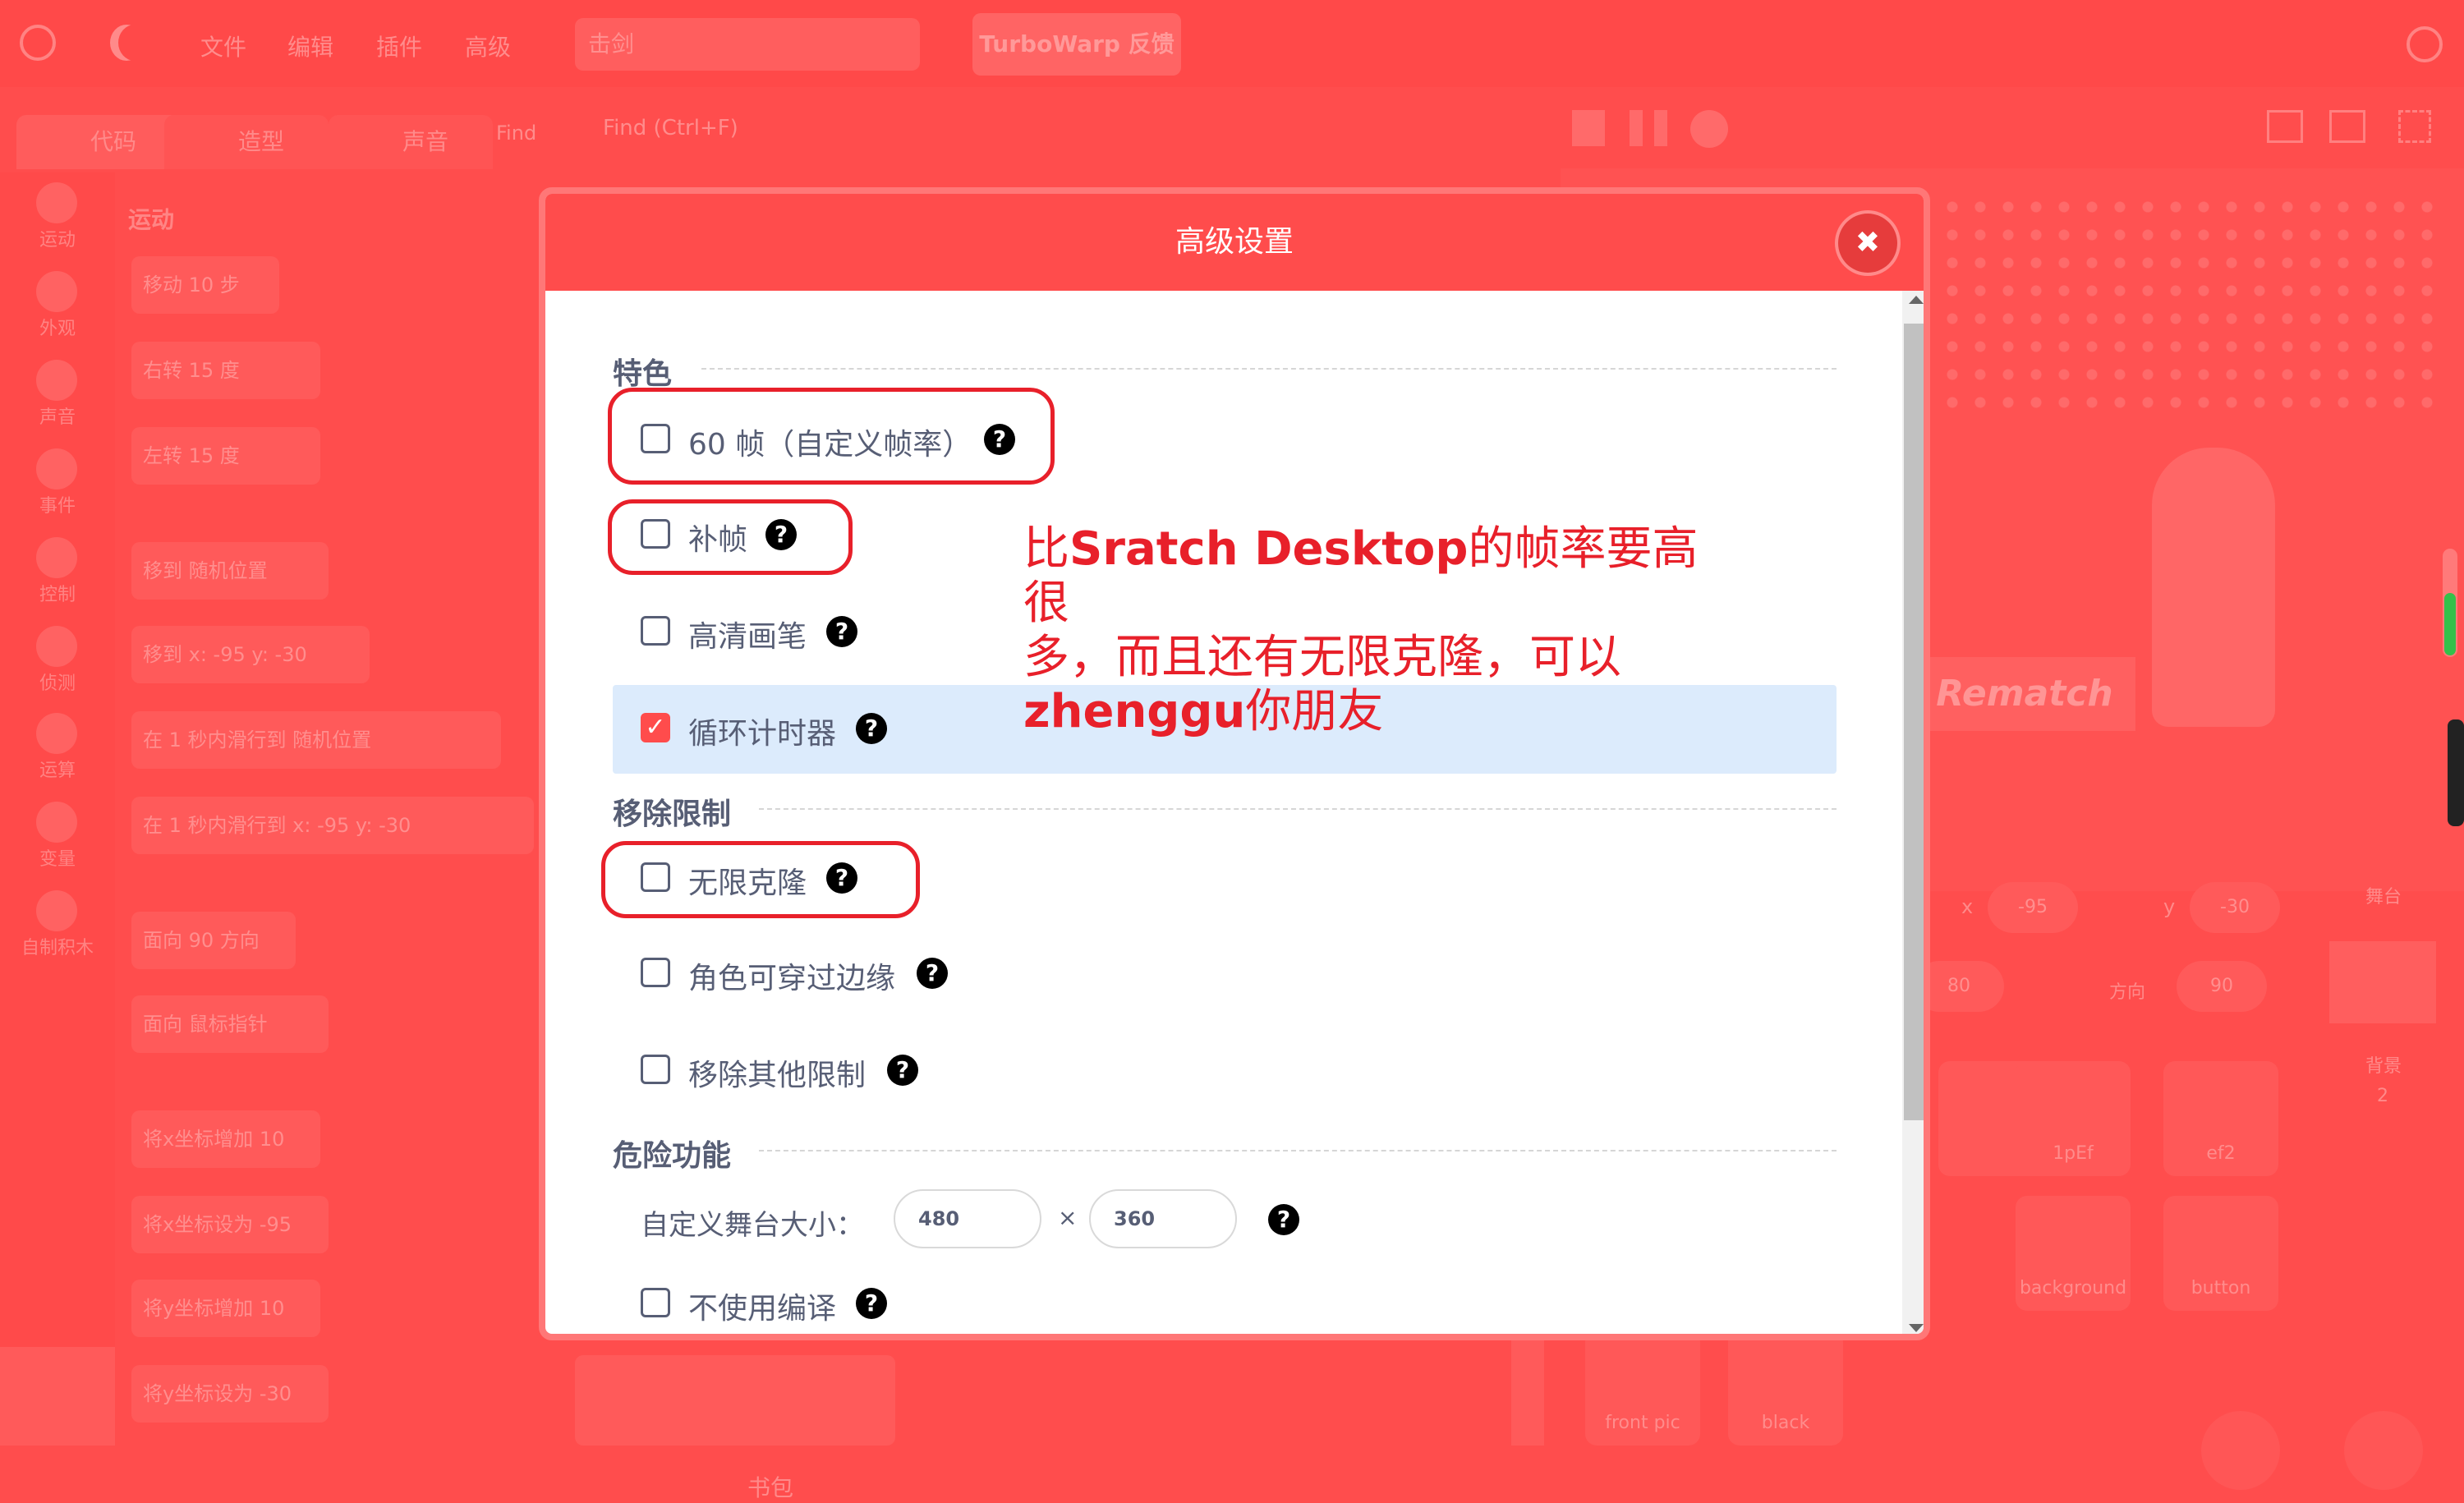 The image size is (2464, 1503). Describe the element at coordinates (2235, 907) in the screenshot. I see `y-input: -30` at that location.